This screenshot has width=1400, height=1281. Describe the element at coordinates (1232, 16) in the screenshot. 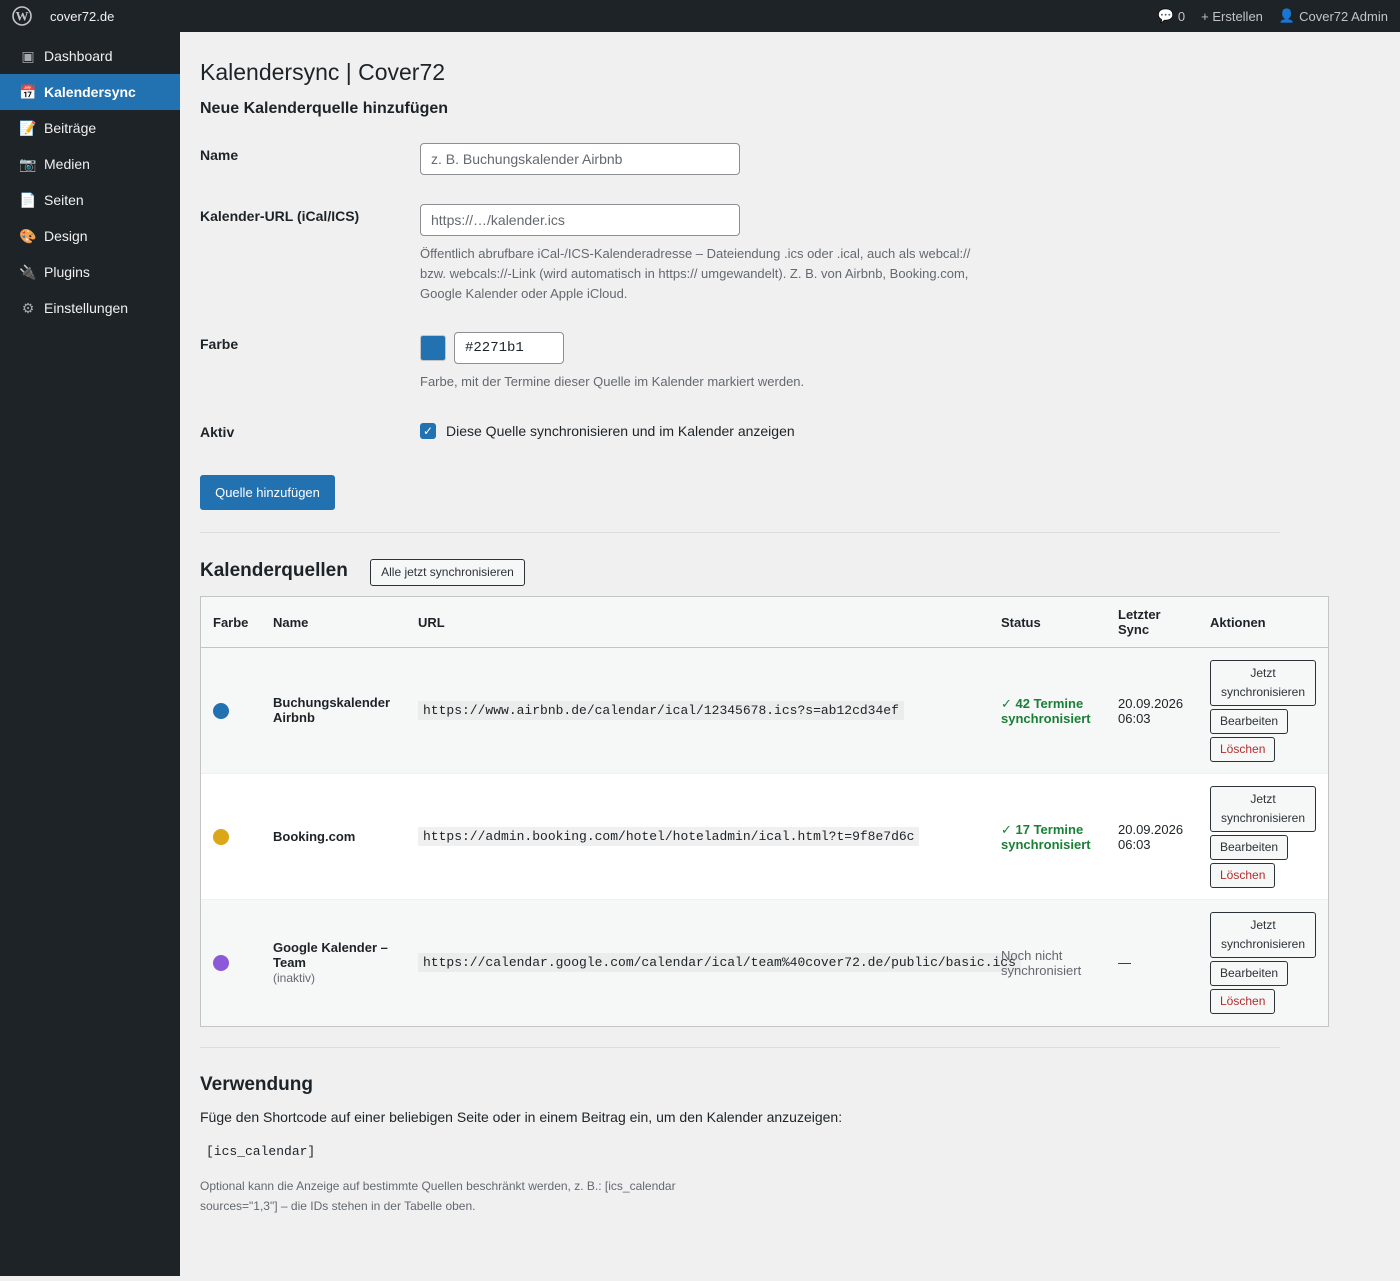

I see `create-new-link: + Erstellen` at that location.